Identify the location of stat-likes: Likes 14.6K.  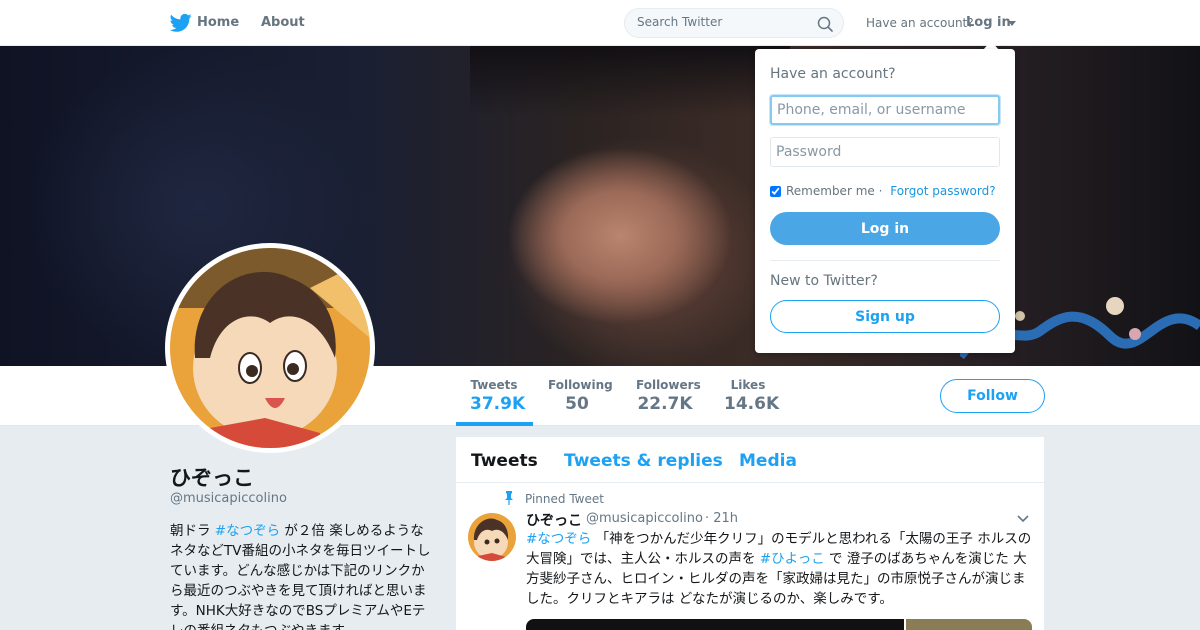
(752, 396).